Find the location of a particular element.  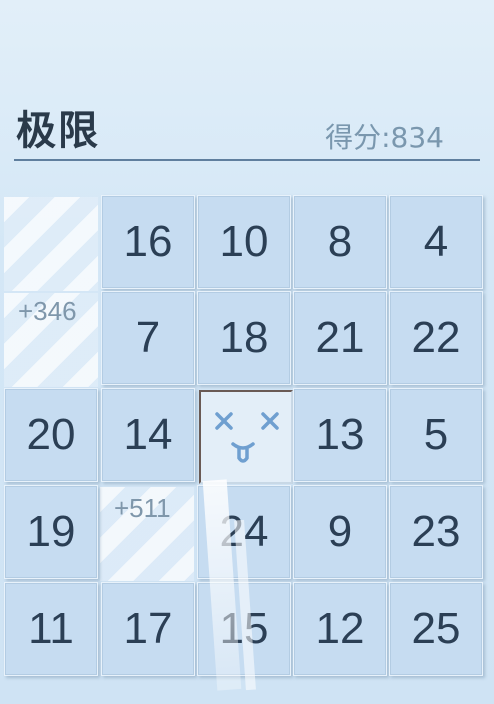

number-tile: 14 is located at coordinates (148, 435).